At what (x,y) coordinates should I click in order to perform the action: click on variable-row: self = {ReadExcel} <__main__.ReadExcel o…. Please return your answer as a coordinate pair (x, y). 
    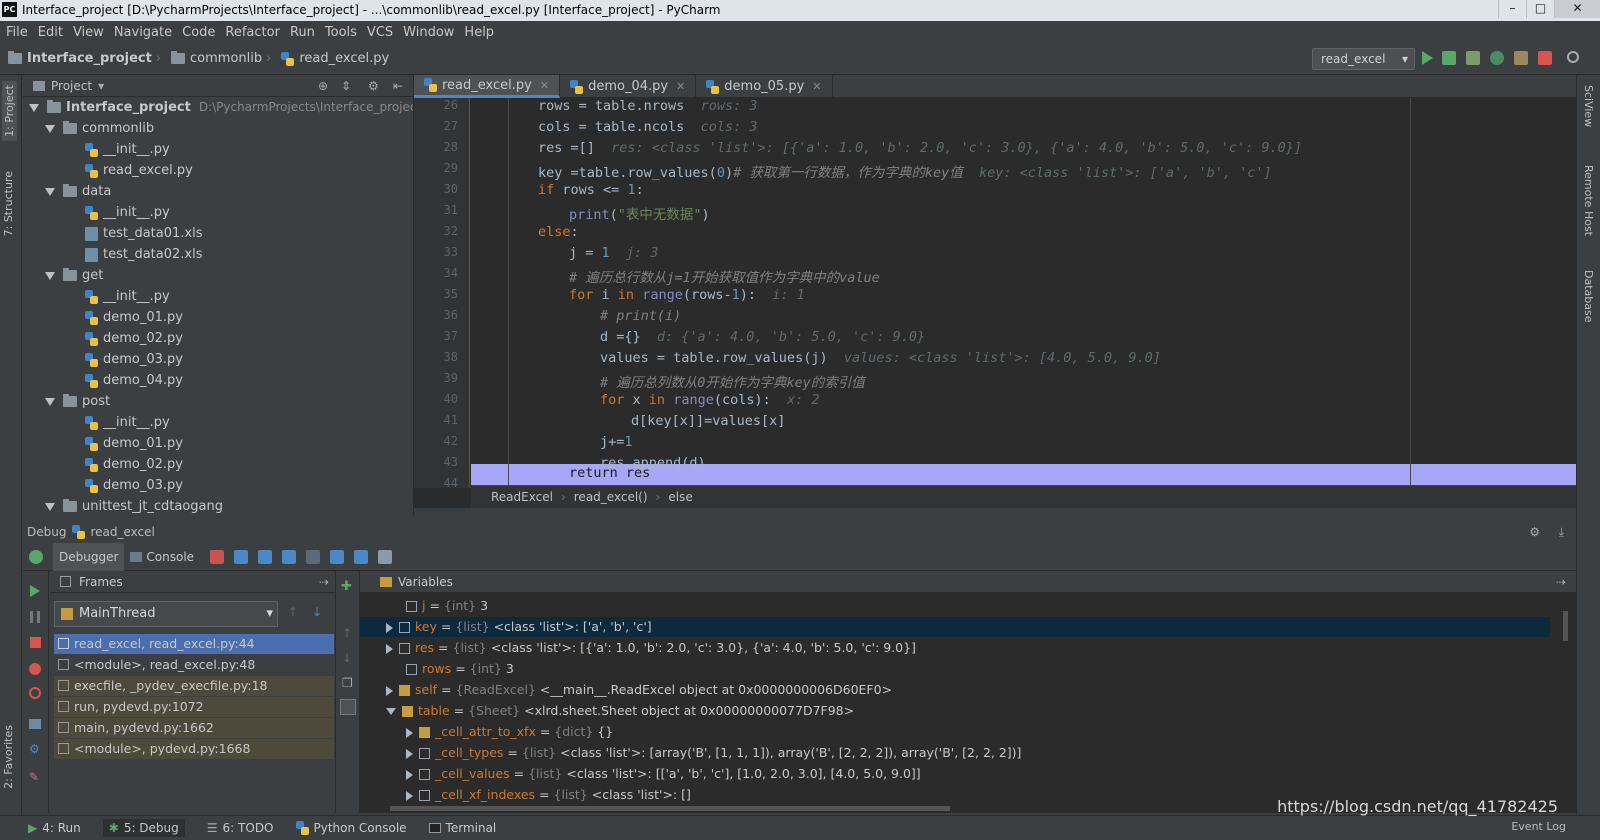
    Looking at the image, I should click on (955, 690).